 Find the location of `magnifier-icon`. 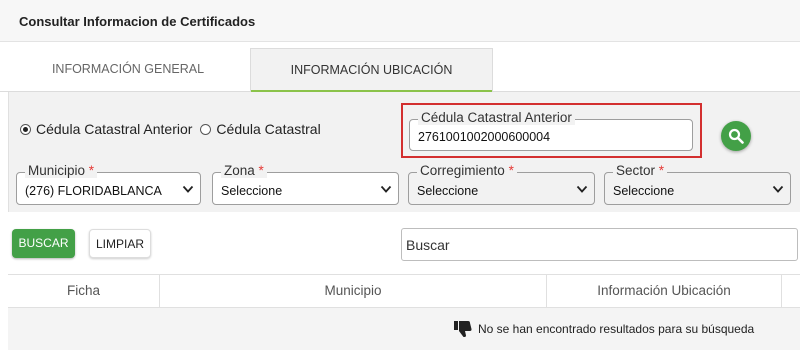

magnifier-icon is located at coordinates (736, 136).